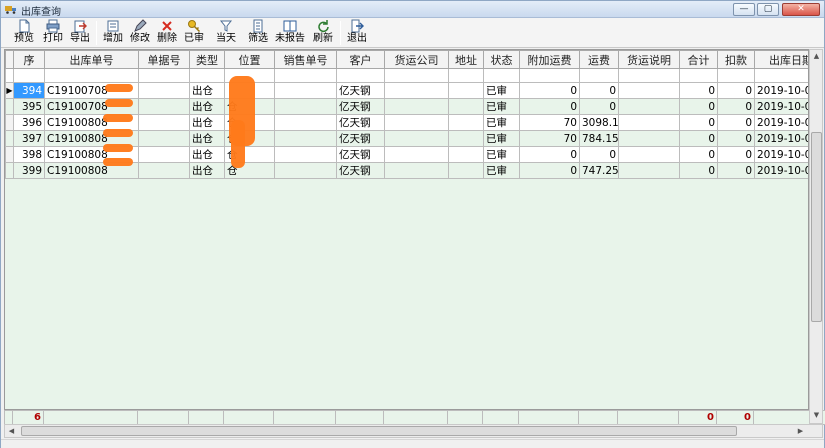  Describe the element at coordinates (80, 33) in the screenshot. I see `export-button: 导出` at that location.